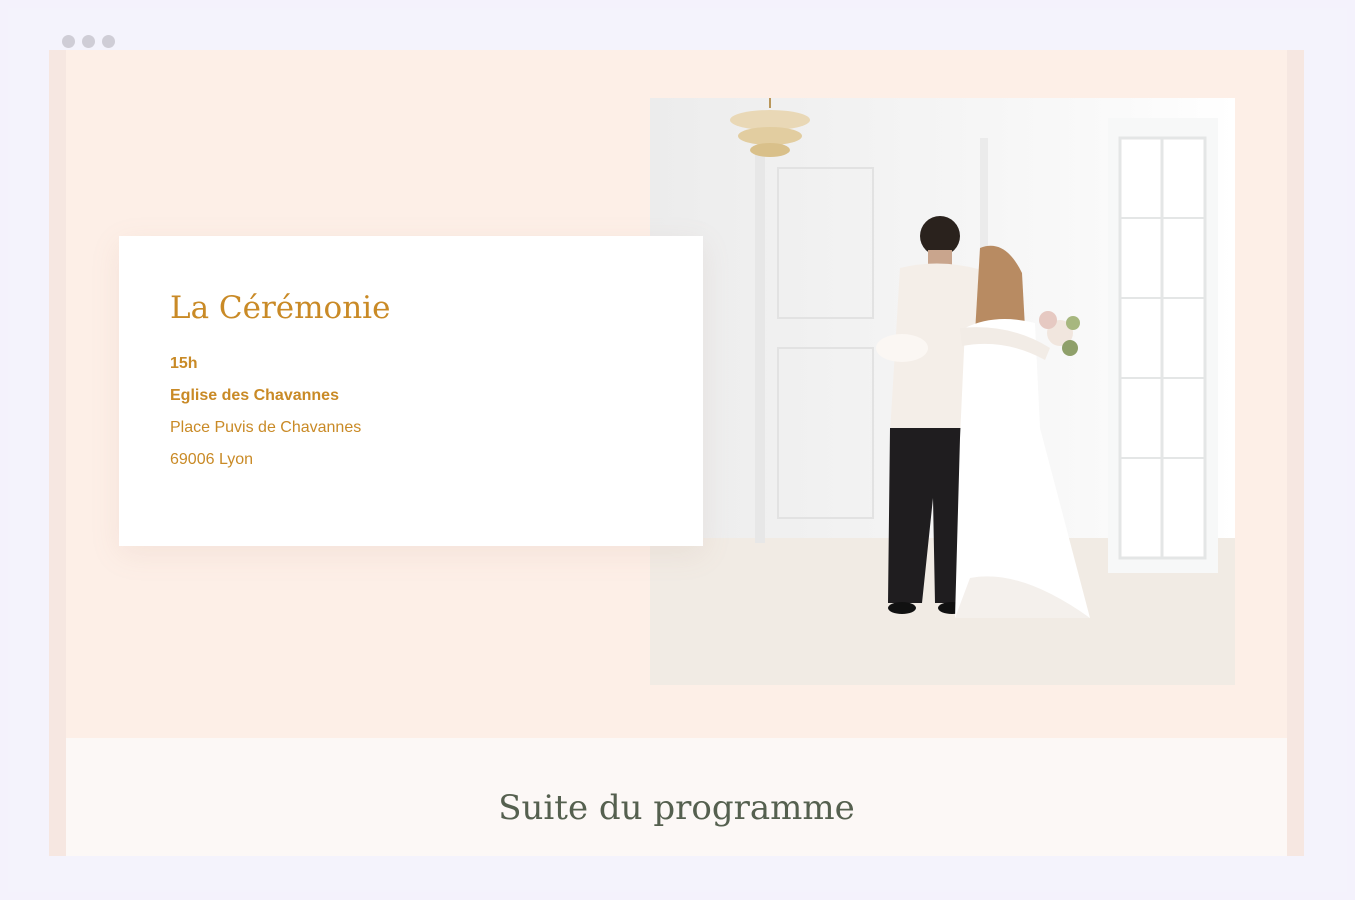 This screenshot has width=1355, height=900. I want to click on ceremony-street: Place Puvis de Chavannes, so click(266, 427).